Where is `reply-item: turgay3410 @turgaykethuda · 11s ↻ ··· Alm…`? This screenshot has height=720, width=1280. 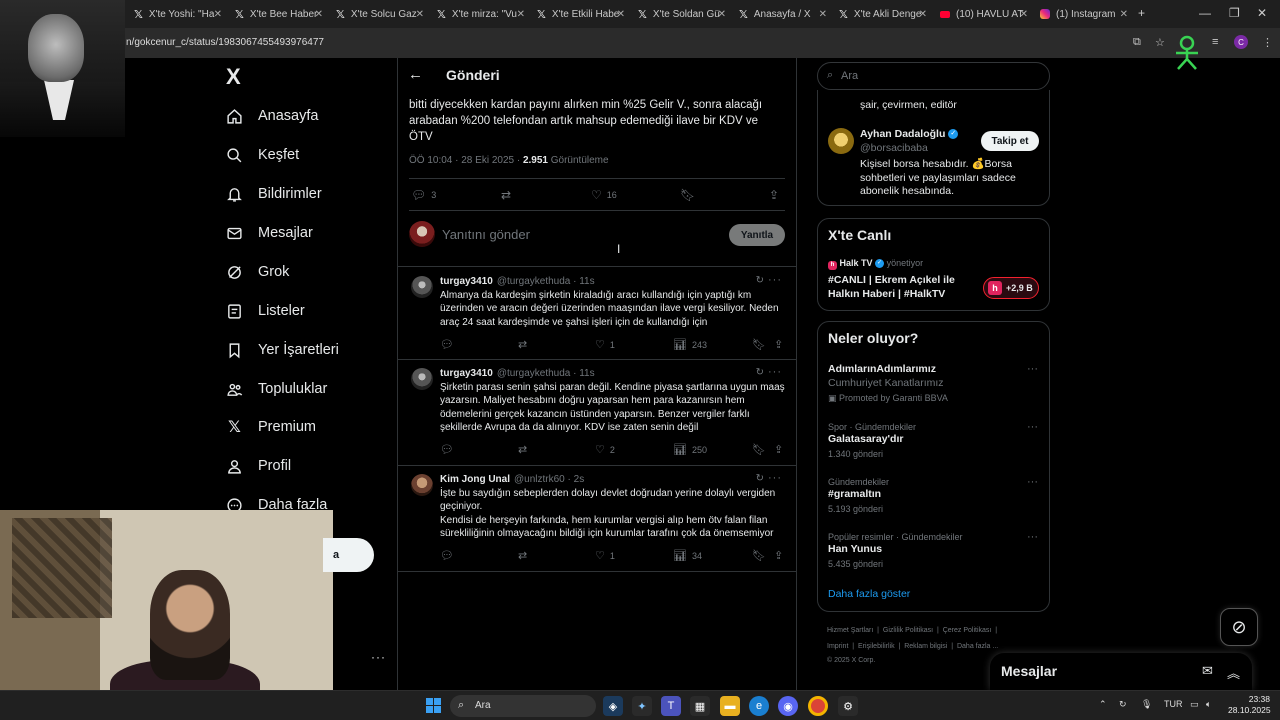
reply-item: turgay3410 @turgaykethuda · 11s ↻ ··· Alm… is located at coordinates (597, 316).